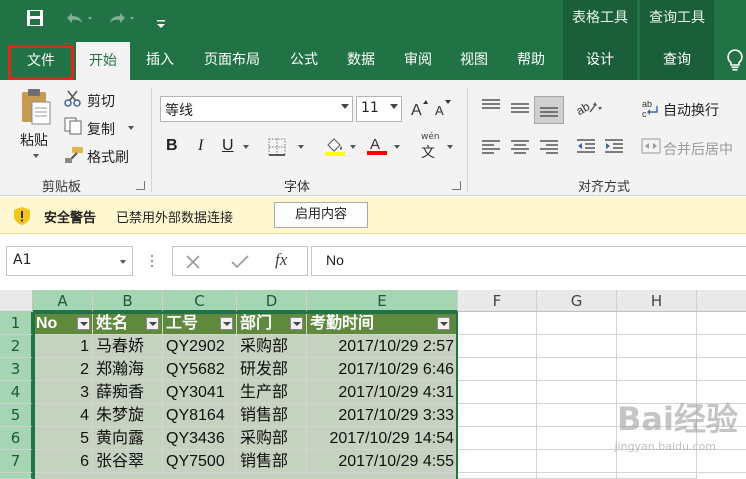 This screenshot has height=479, width=746. Describe the element at coordinates (246, 147) in the screenshot. I see `underline-dropdown-icon` at that location.